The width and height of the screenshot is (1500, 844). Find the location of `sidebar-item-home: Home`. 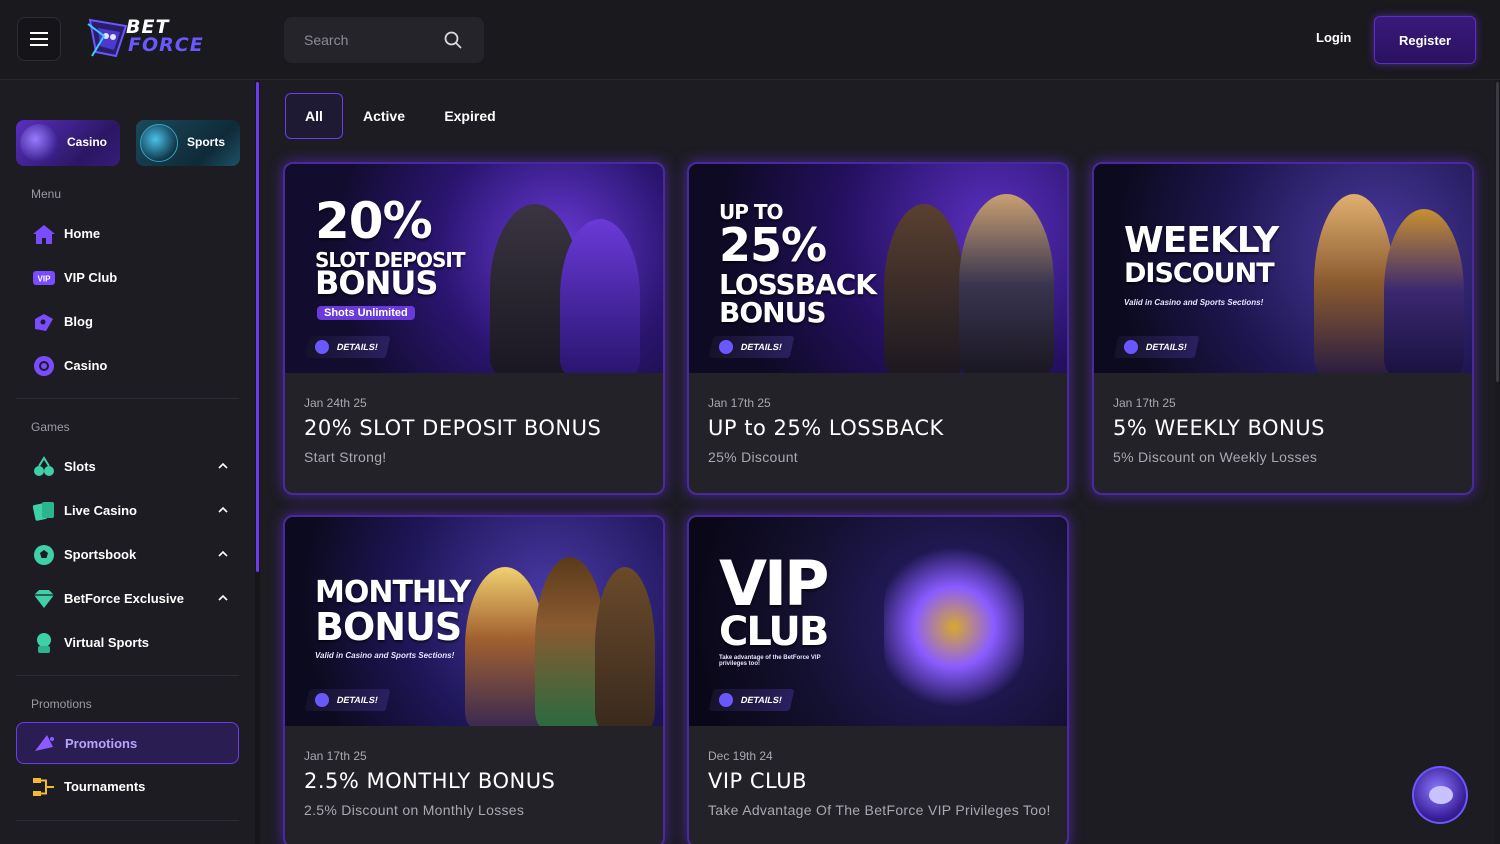

sidebar-item-home: Home is located at coordinates (127, 234).